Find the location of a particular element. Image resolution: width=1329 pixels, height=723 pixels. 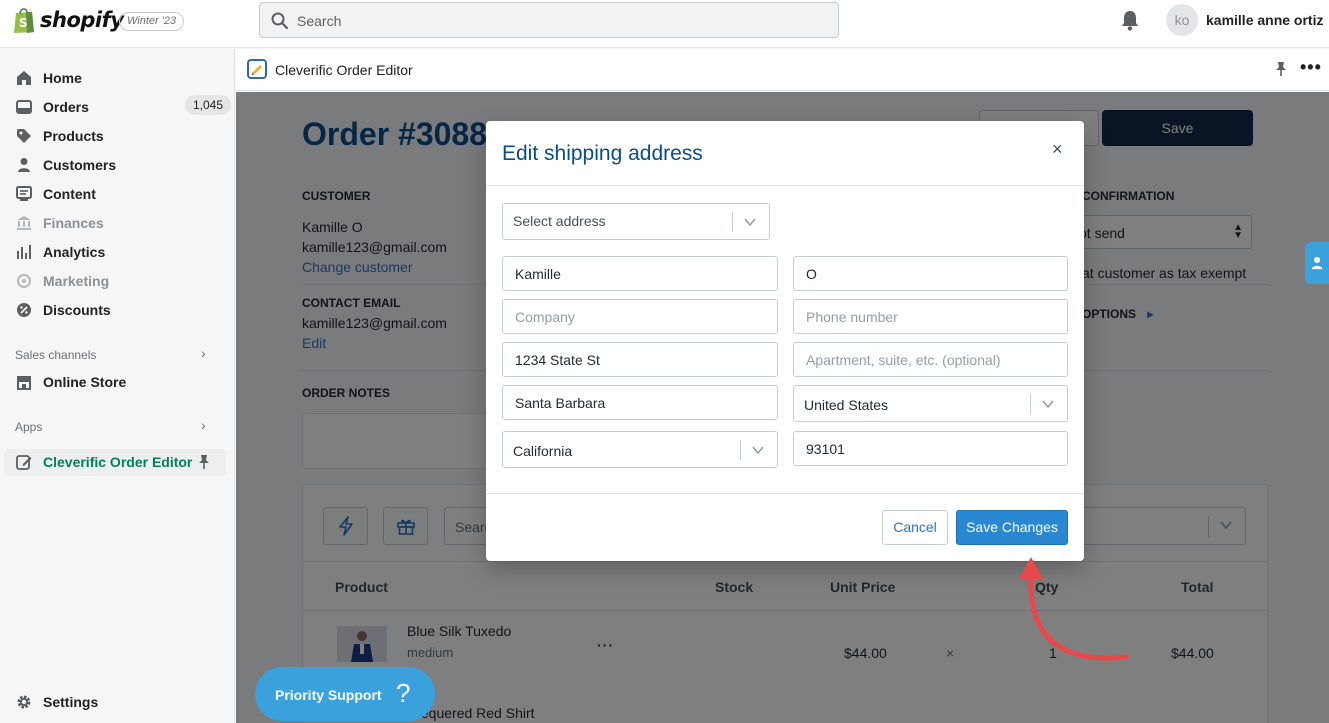

app-header: Cleverific Order Editor ••• is located at coordinates (782, 70).